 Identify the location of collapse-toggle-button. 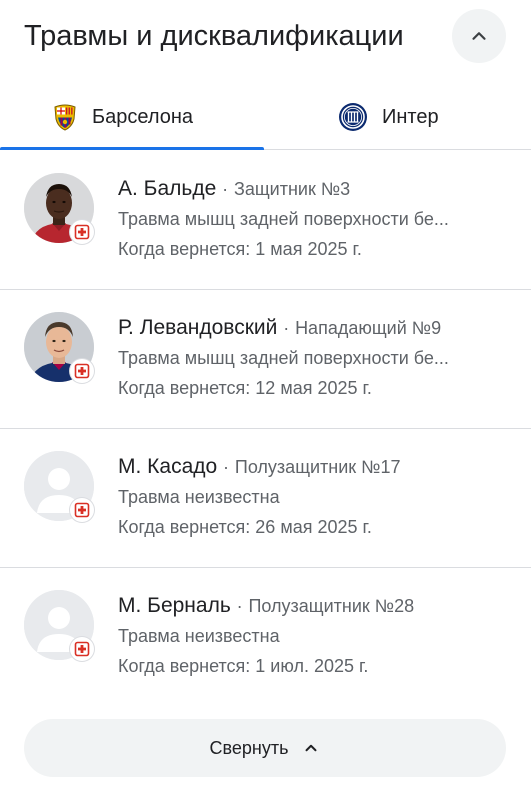
(479, 36).